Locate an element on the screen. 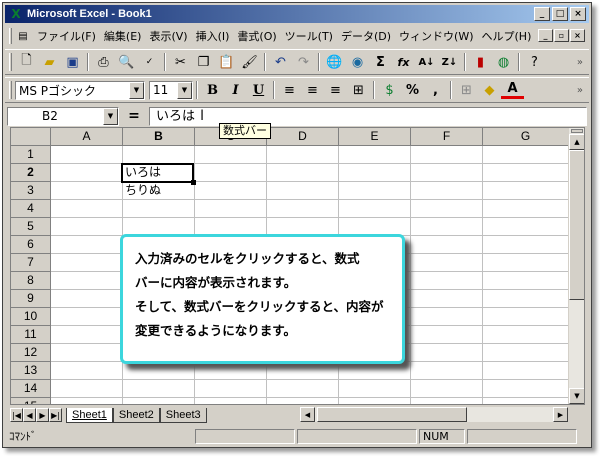 The height and width of the screenshot is (456, 600). sort-descending-icon: Z↓ is located at coordinates (449, 62).